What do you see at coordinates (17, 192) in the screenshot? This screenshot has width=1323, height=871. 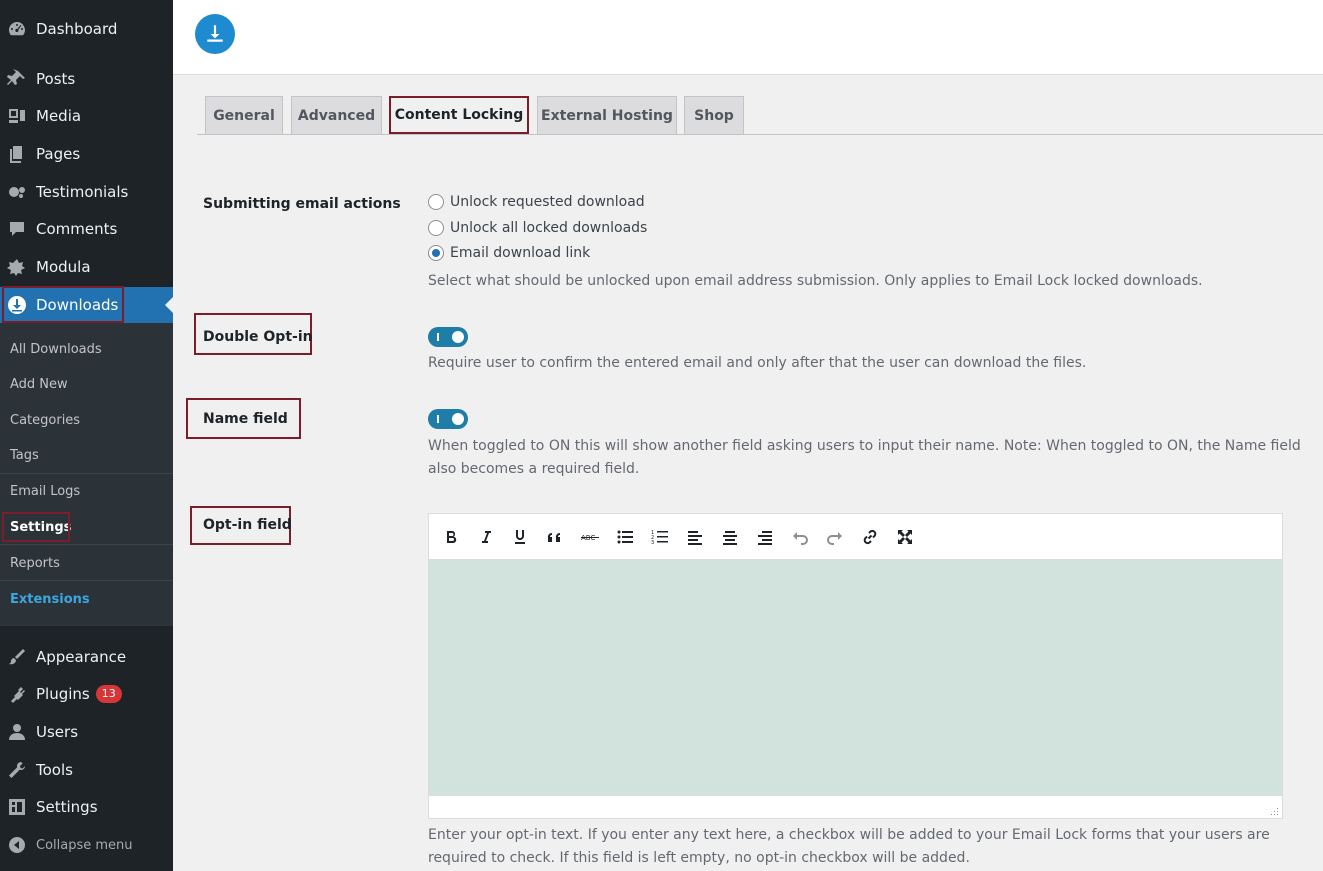 I see `testimonials-icon` at bounding box center [17, 192].